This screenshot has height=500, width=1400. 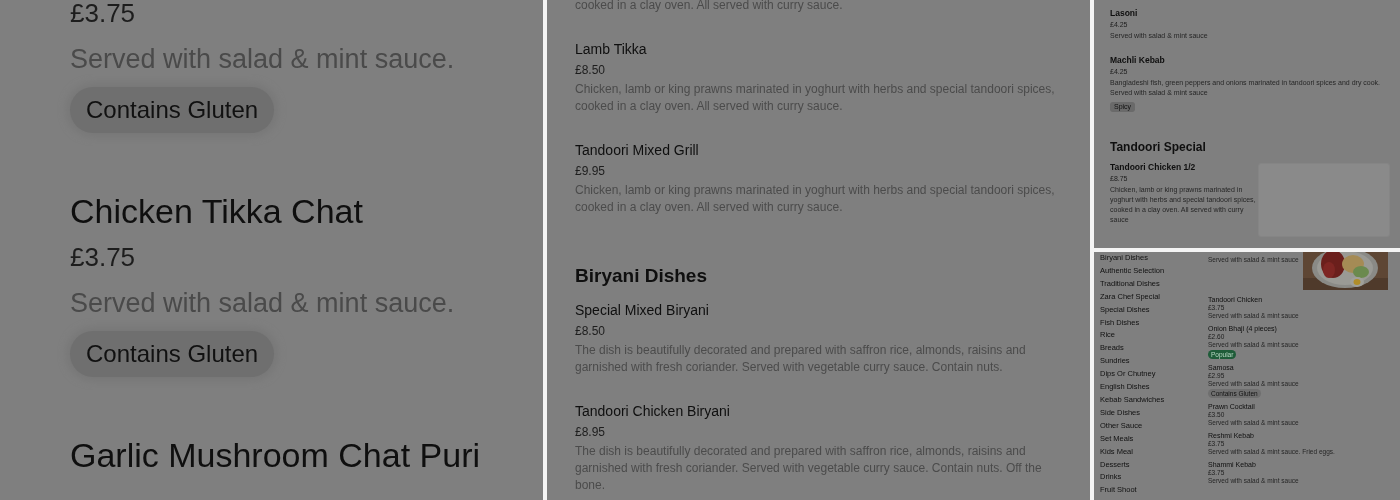 I want to click on item-name: Garlic Mushroom Chat Puri, so click(x=275, y=455).